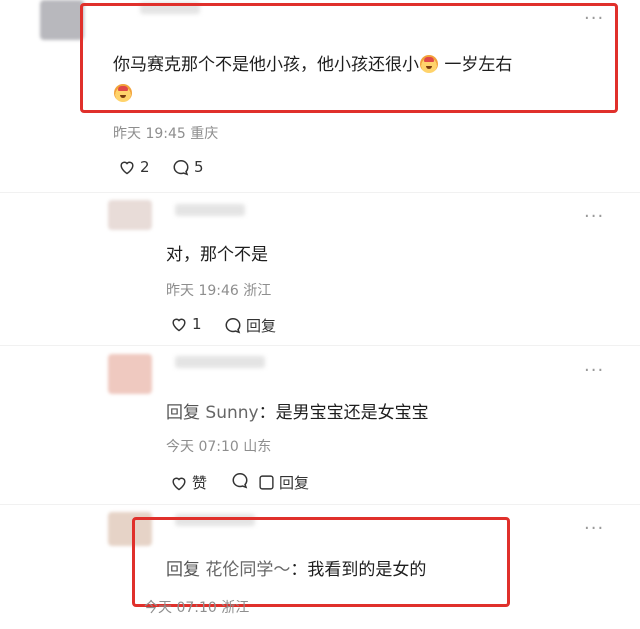 The height and width of the screenshot is (629, 640). I want to click on comment-body: ：是男宝宝还是女宝宝, so click(343, 413).